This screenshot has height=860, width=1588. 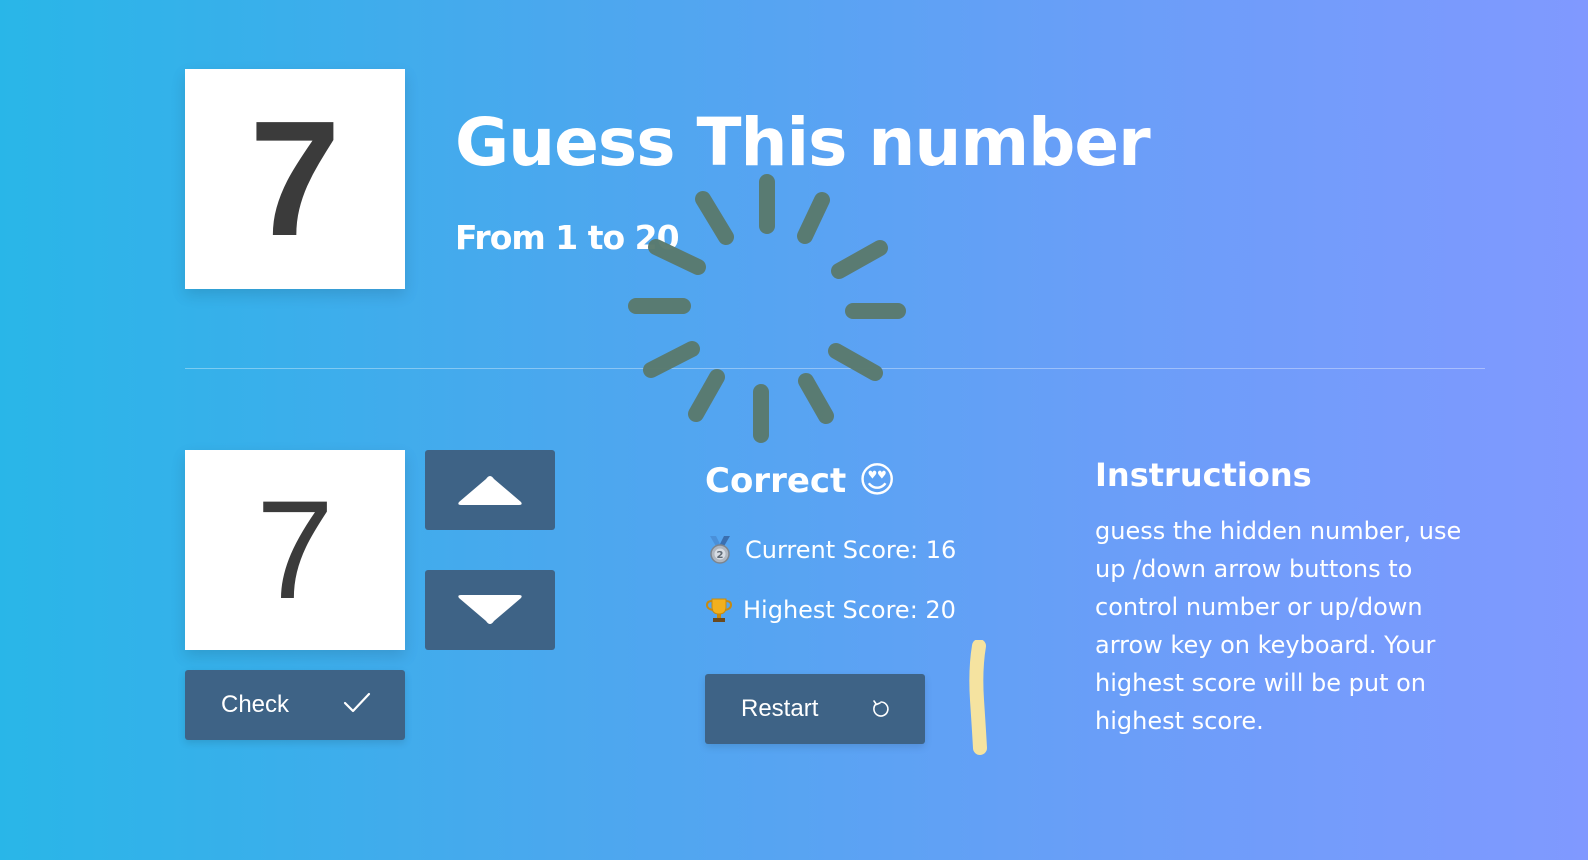 I want to click on decrement-button, so click(x=490, y=610).